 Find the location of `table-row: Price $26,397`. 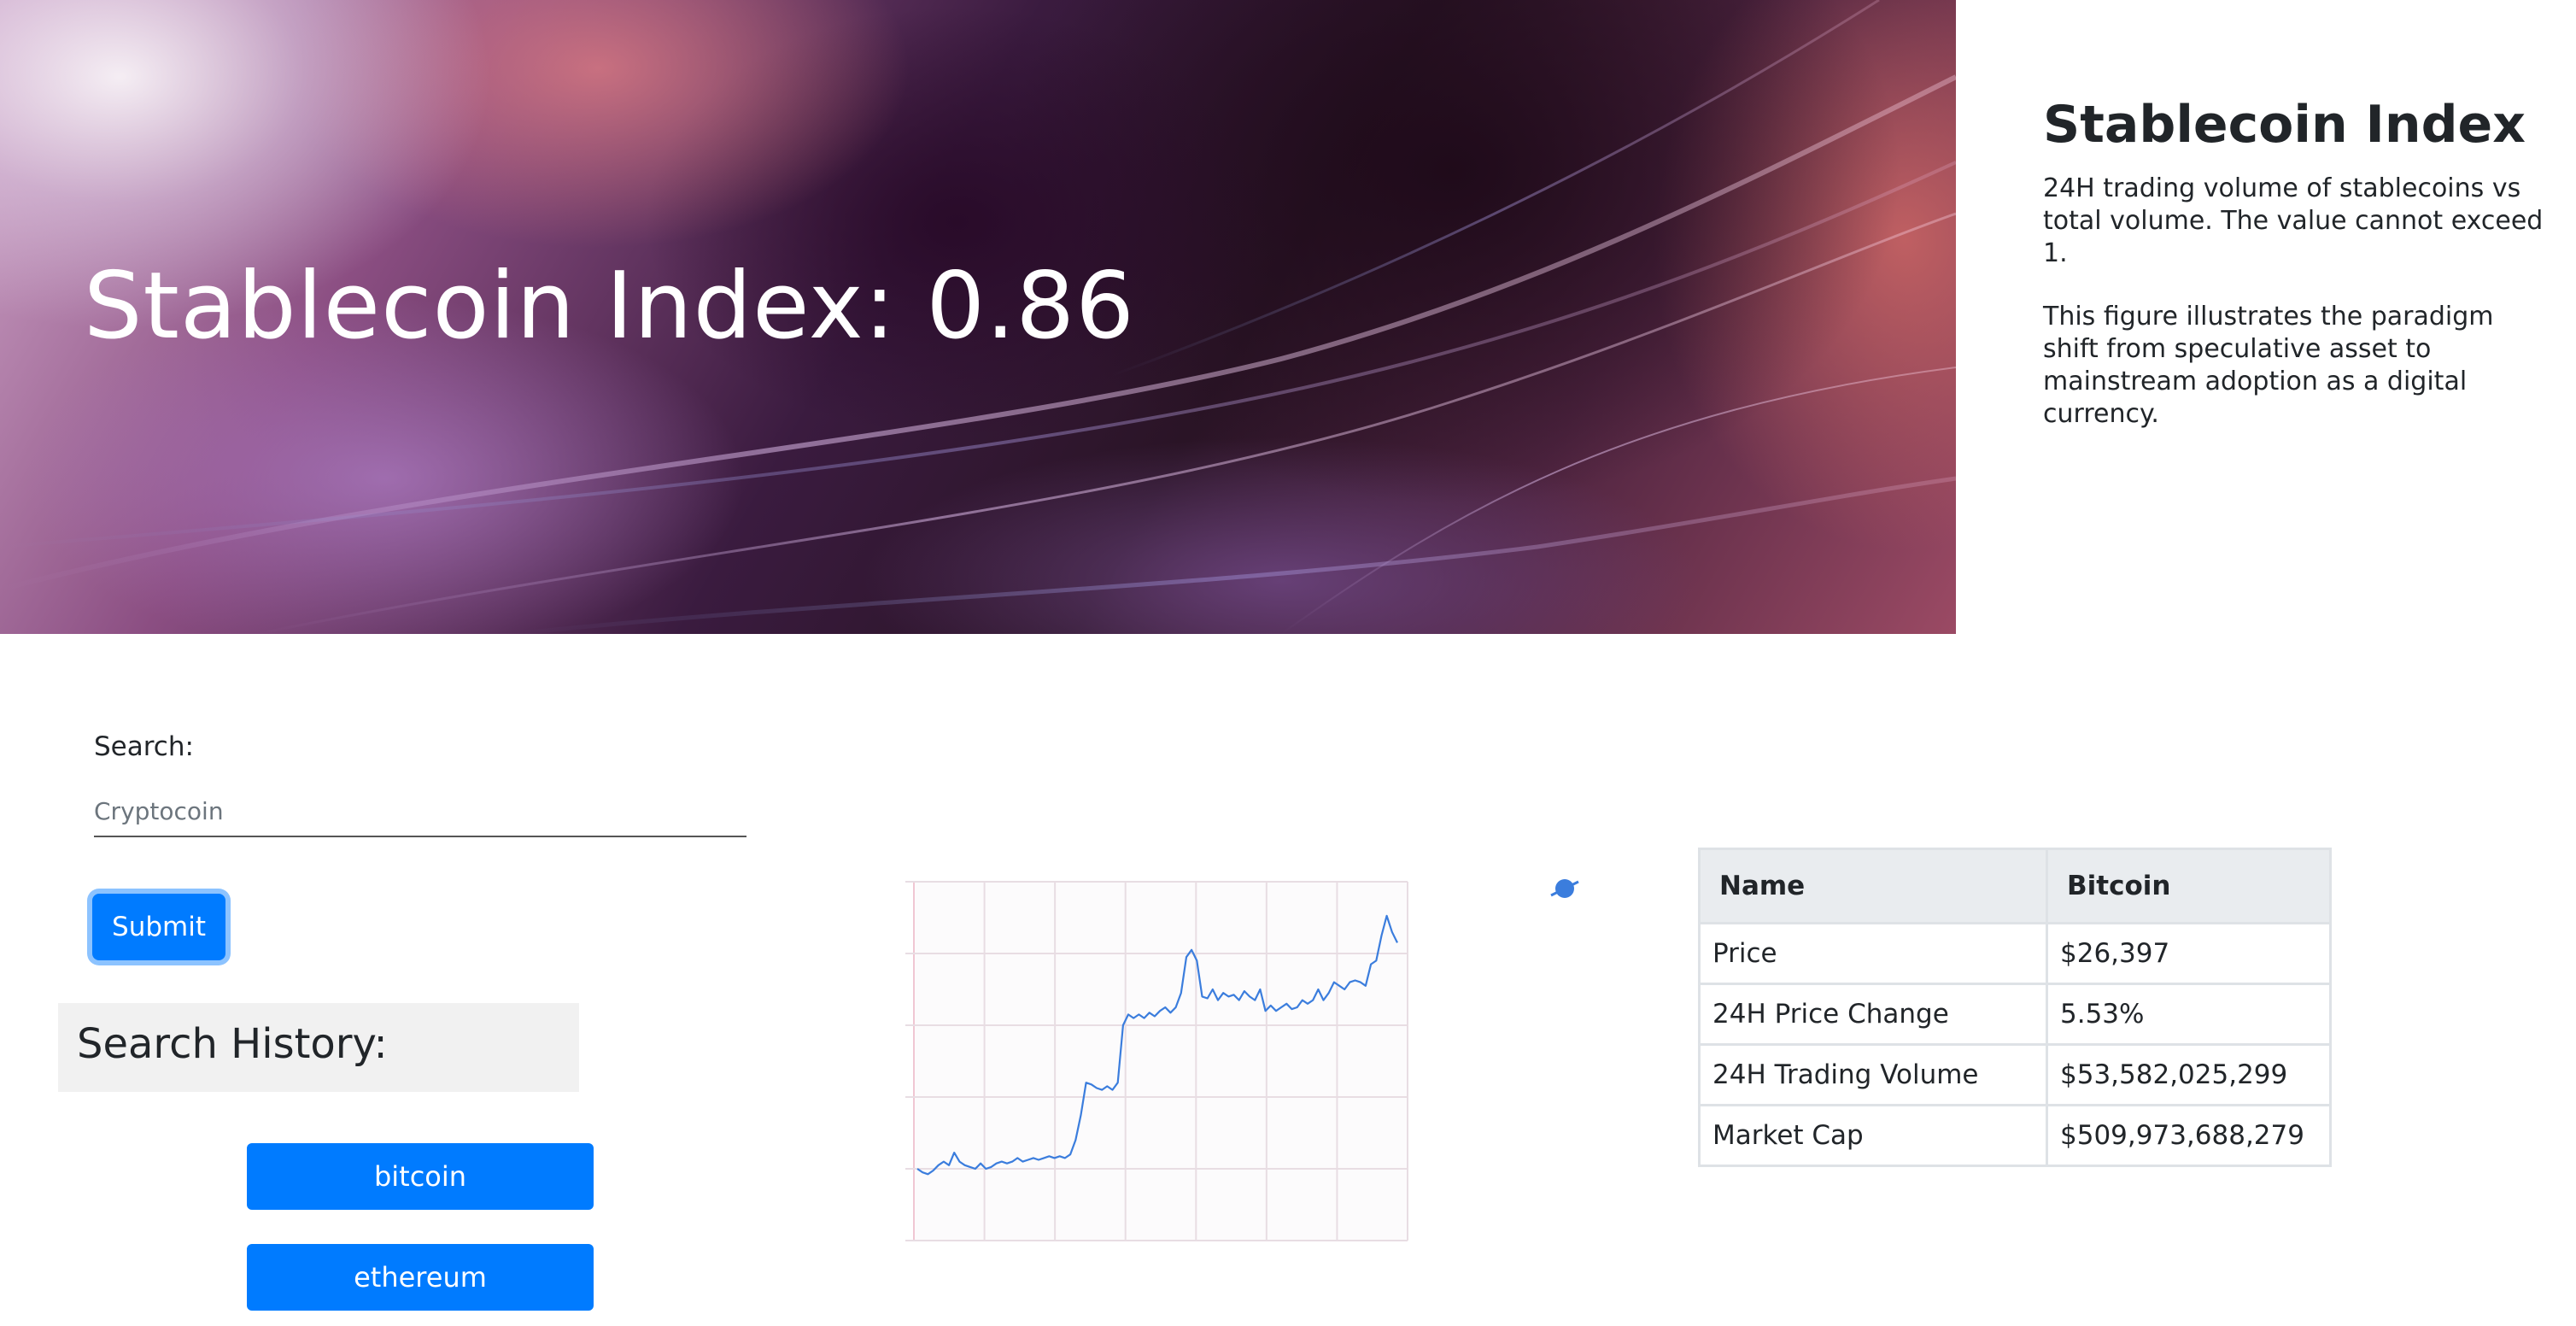

table-row: Price $26,397 is located at coordinates (2015, 953).